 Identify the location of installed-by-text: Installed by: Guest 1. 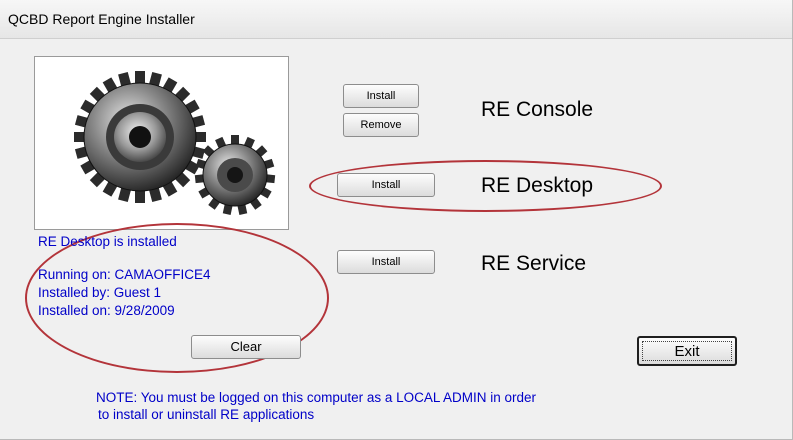
(100, 292).